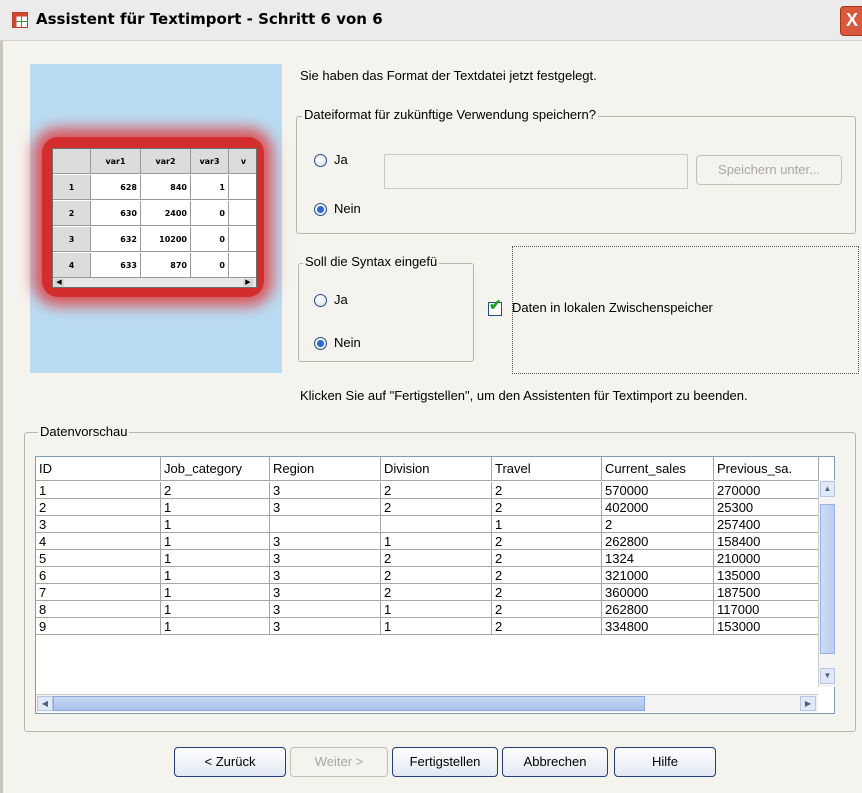 This screenshot has width=862, height=793. Describe the element at coordinates (98, 609) in the screenshot. I see `table-cell: 8` at that location.